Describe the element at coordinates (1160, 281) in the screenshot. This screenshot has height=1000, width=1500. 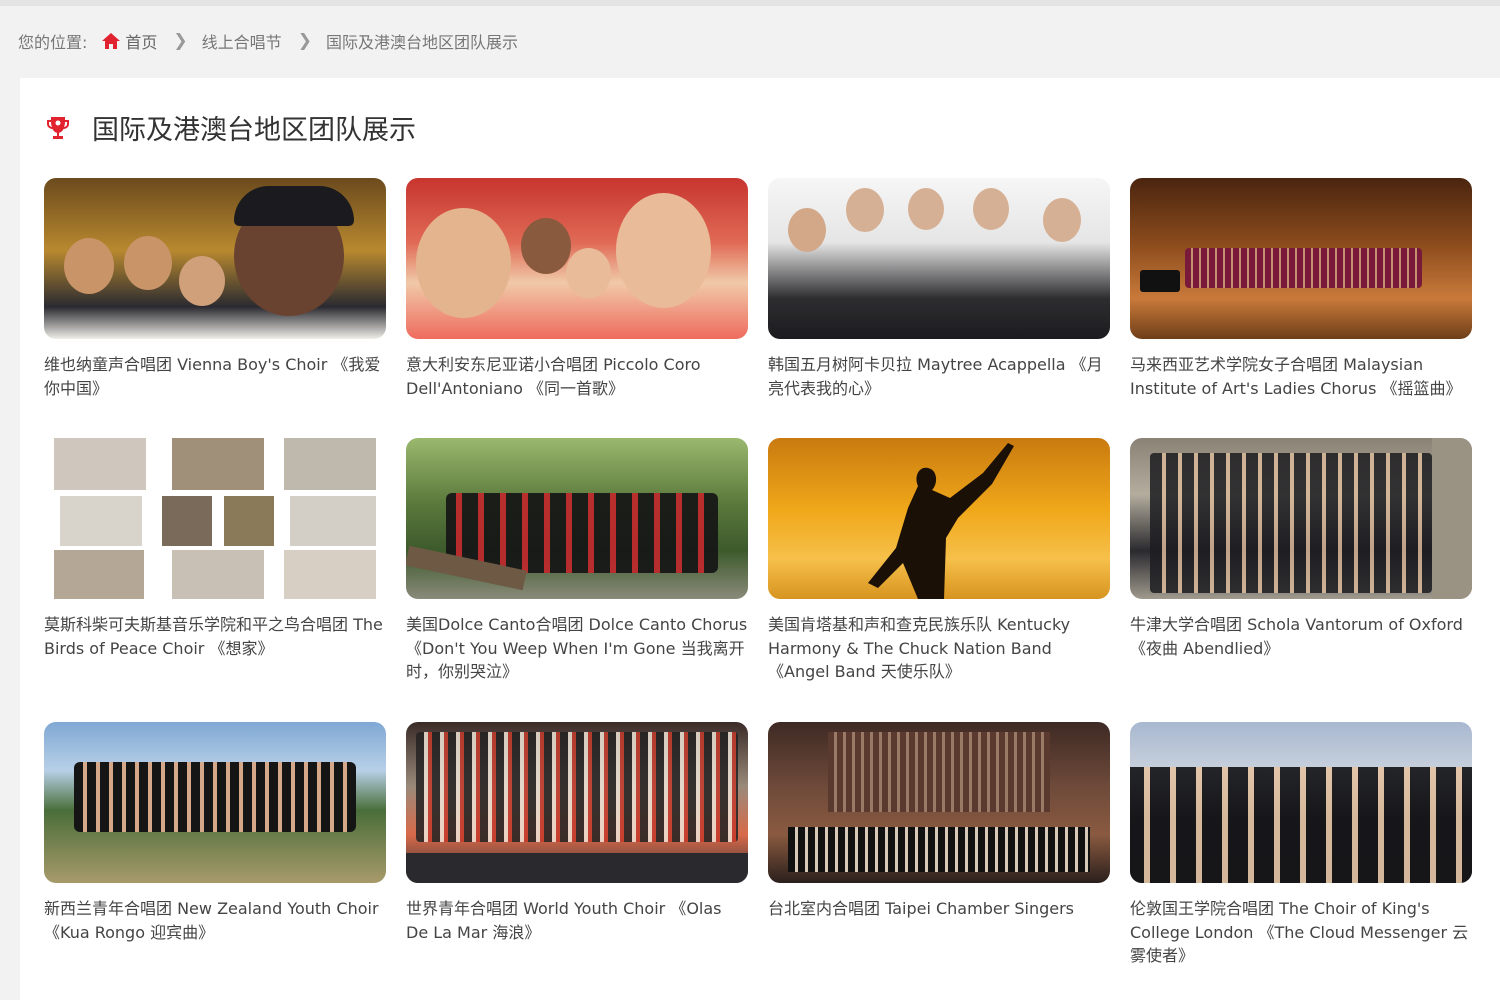
I see `piano` at that location.